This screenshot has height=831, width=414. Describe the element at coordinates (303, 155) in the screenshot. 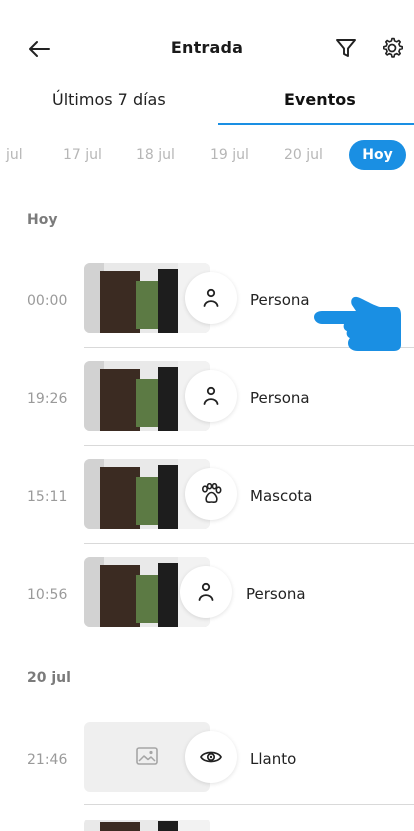

I see `date-chip: 20 jul` at that location.